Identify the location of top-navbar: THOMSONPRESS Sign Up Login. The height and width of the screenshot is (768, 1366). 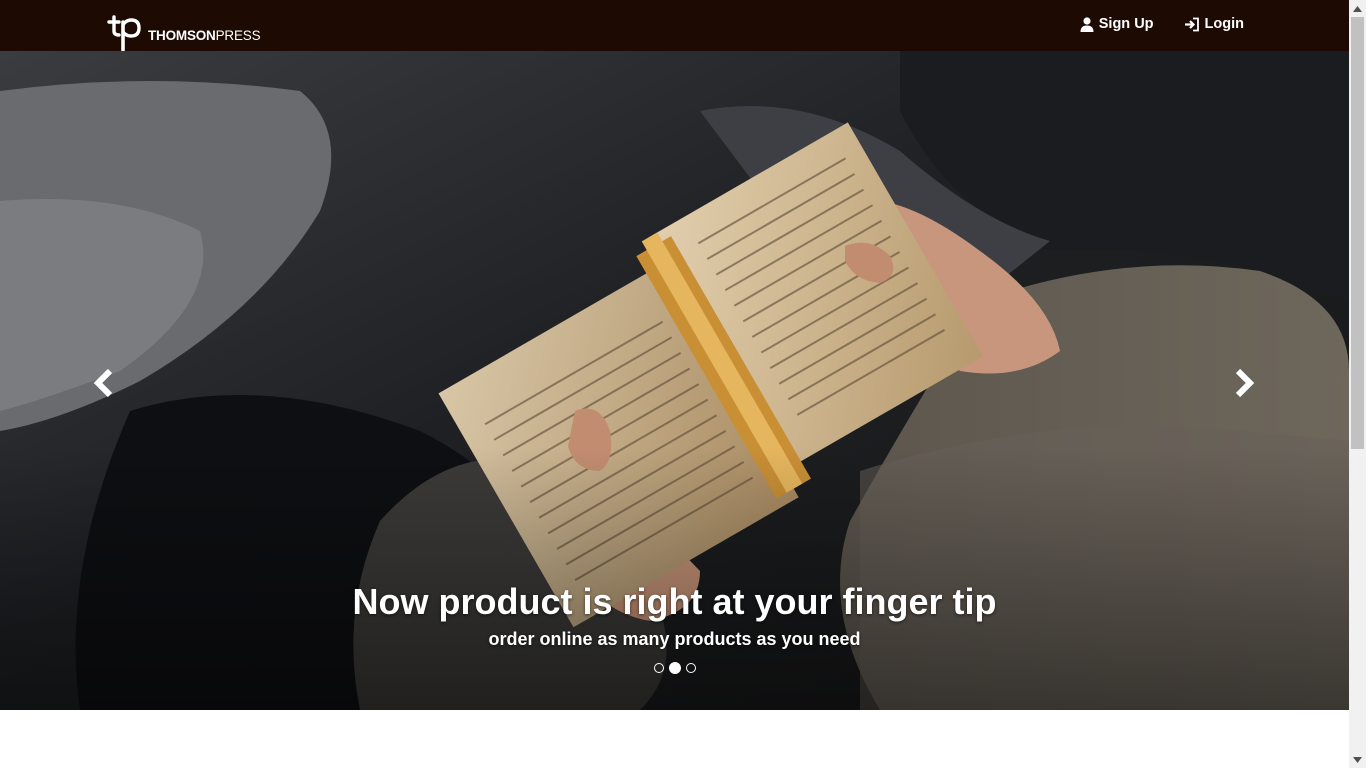
(674, 26).